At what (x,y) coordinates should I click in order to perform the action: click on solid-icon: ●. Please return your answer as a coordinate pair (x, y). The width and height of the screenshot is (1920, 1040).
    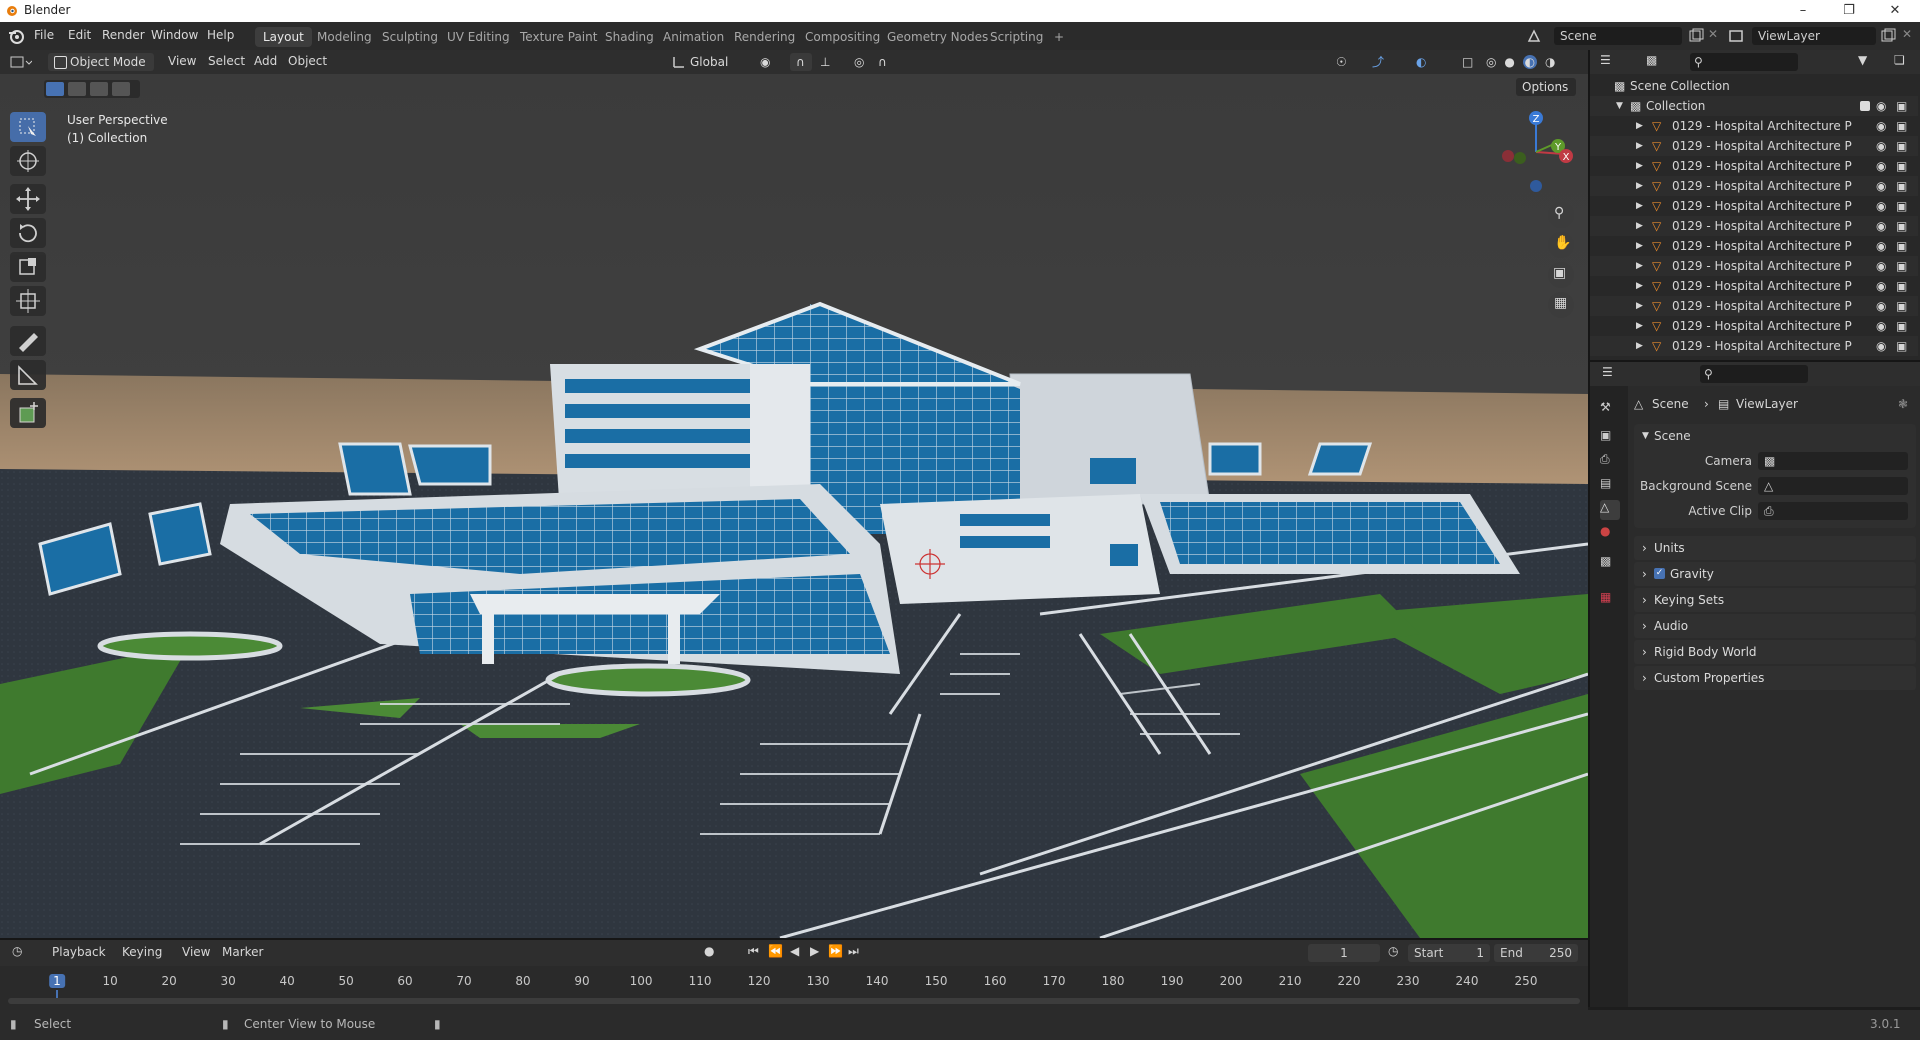
    Looking at the image, I should click on (1509, 62).